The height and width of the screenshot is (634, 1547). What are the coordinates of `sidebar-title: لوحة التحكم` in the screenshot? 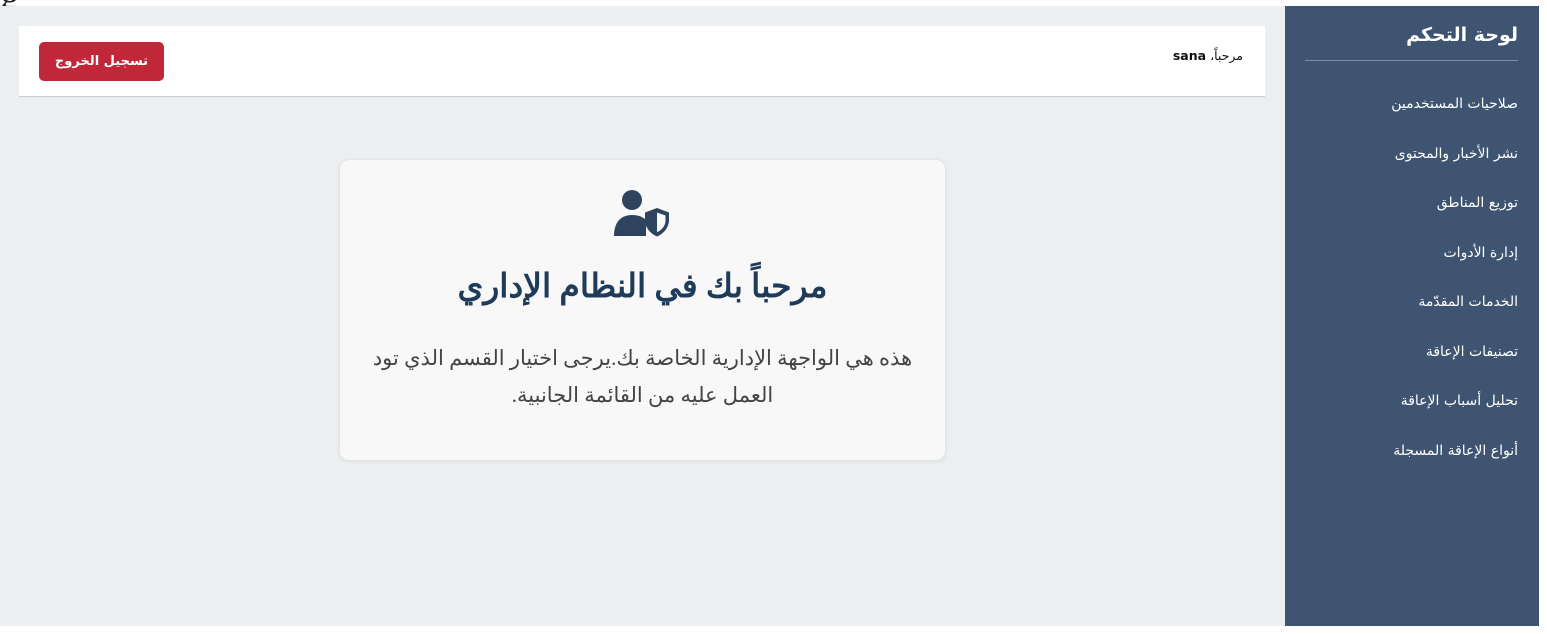 It's located at (1462, 35).